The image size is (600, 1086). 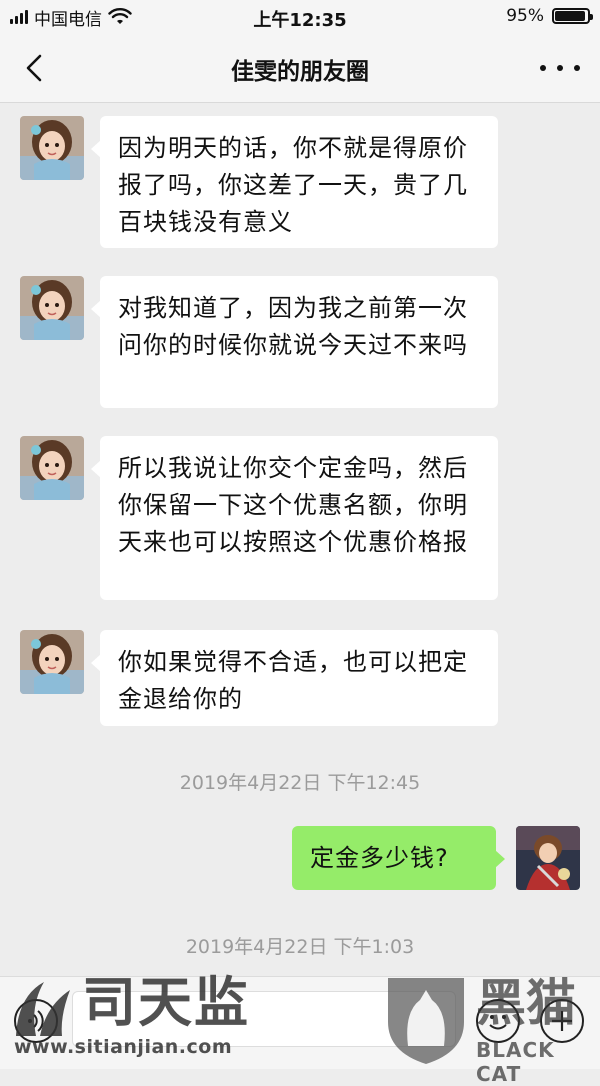 I want to click on watermark-cn: 黑猫, so click(x=526, y=1003).